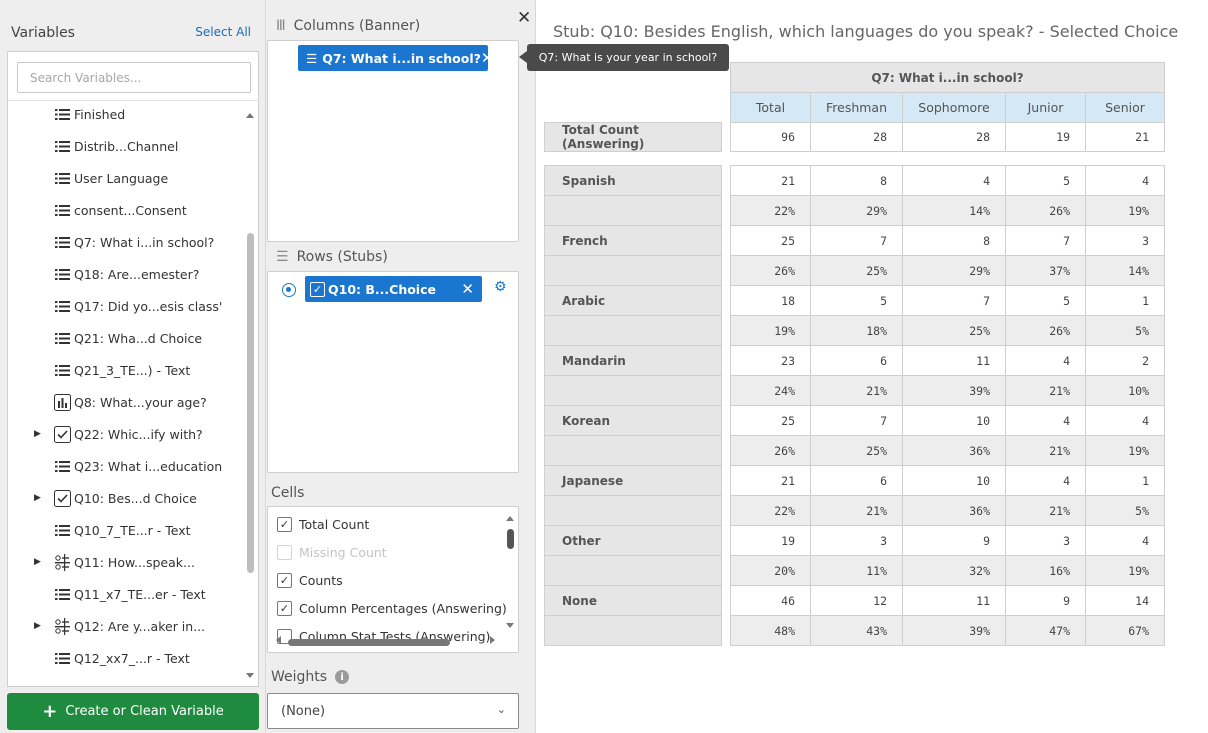 The width and height of the screenshot is (1208, 733). Describe the element at coordinates (393, 711) in the screenshot. I see `weights-select: (None) ⌄` at that location.